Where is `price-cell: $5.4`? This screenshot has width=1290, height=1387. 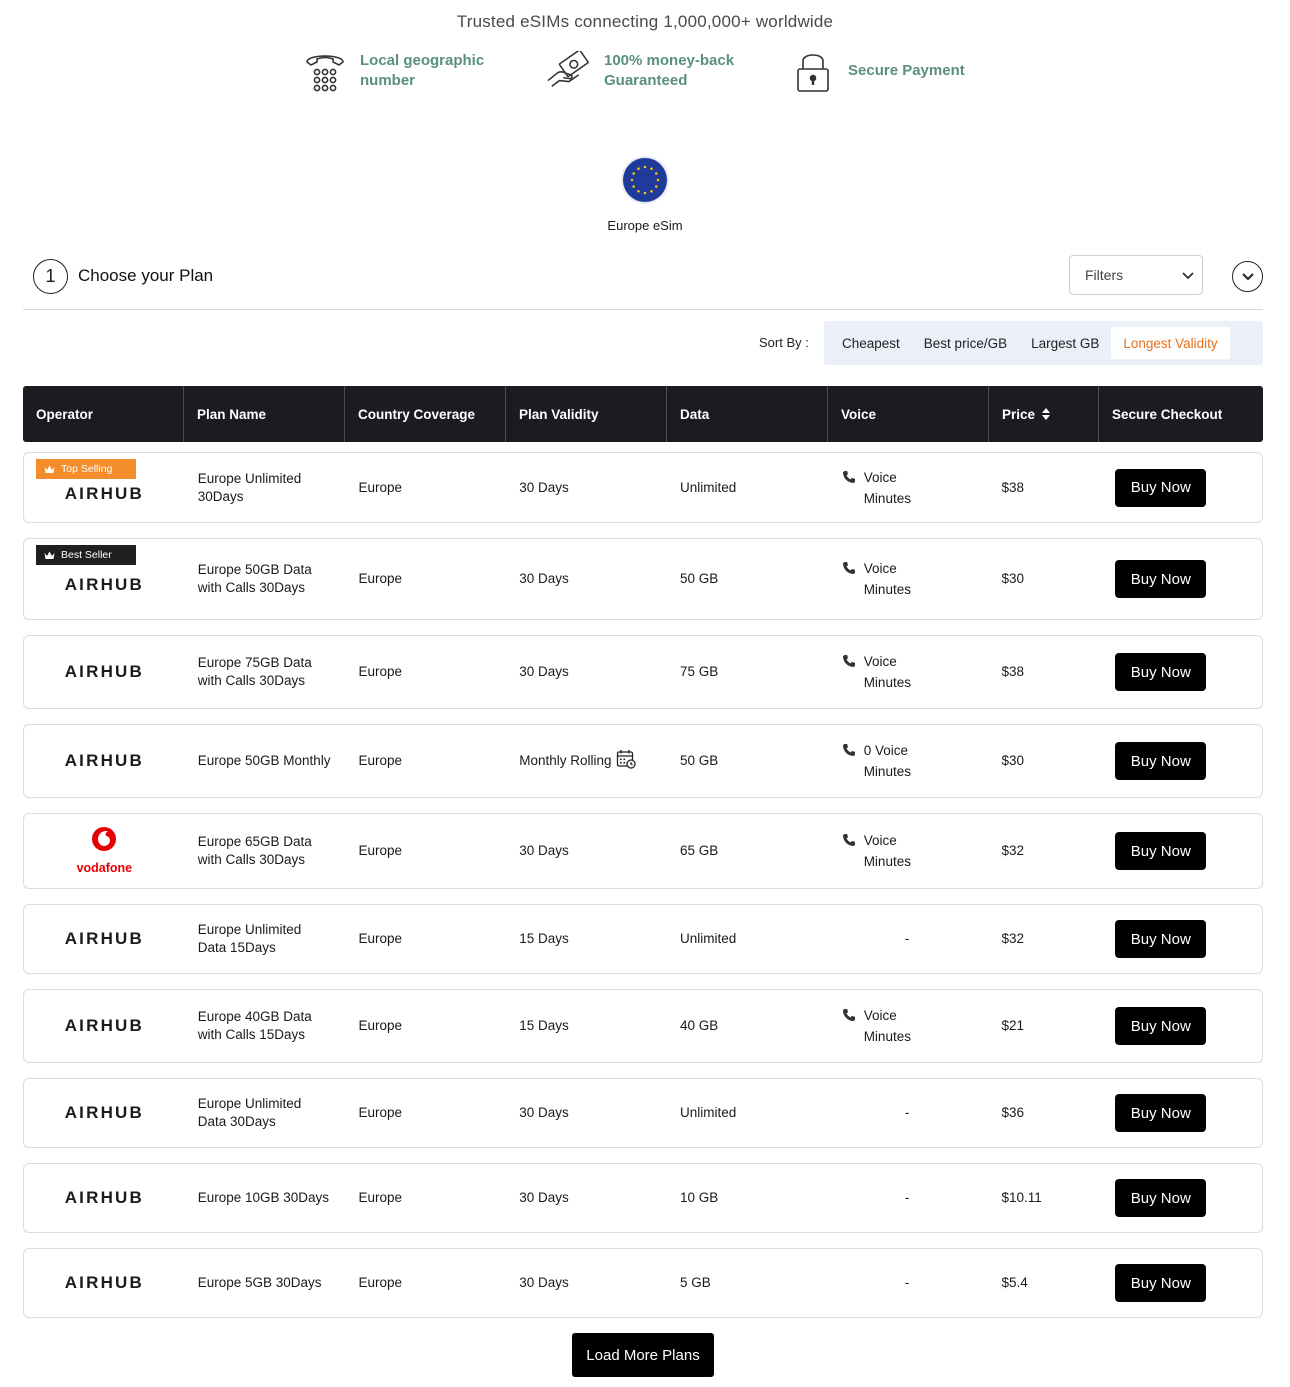
price-cell: $5.4 is located at coordinates (1014, 1282).